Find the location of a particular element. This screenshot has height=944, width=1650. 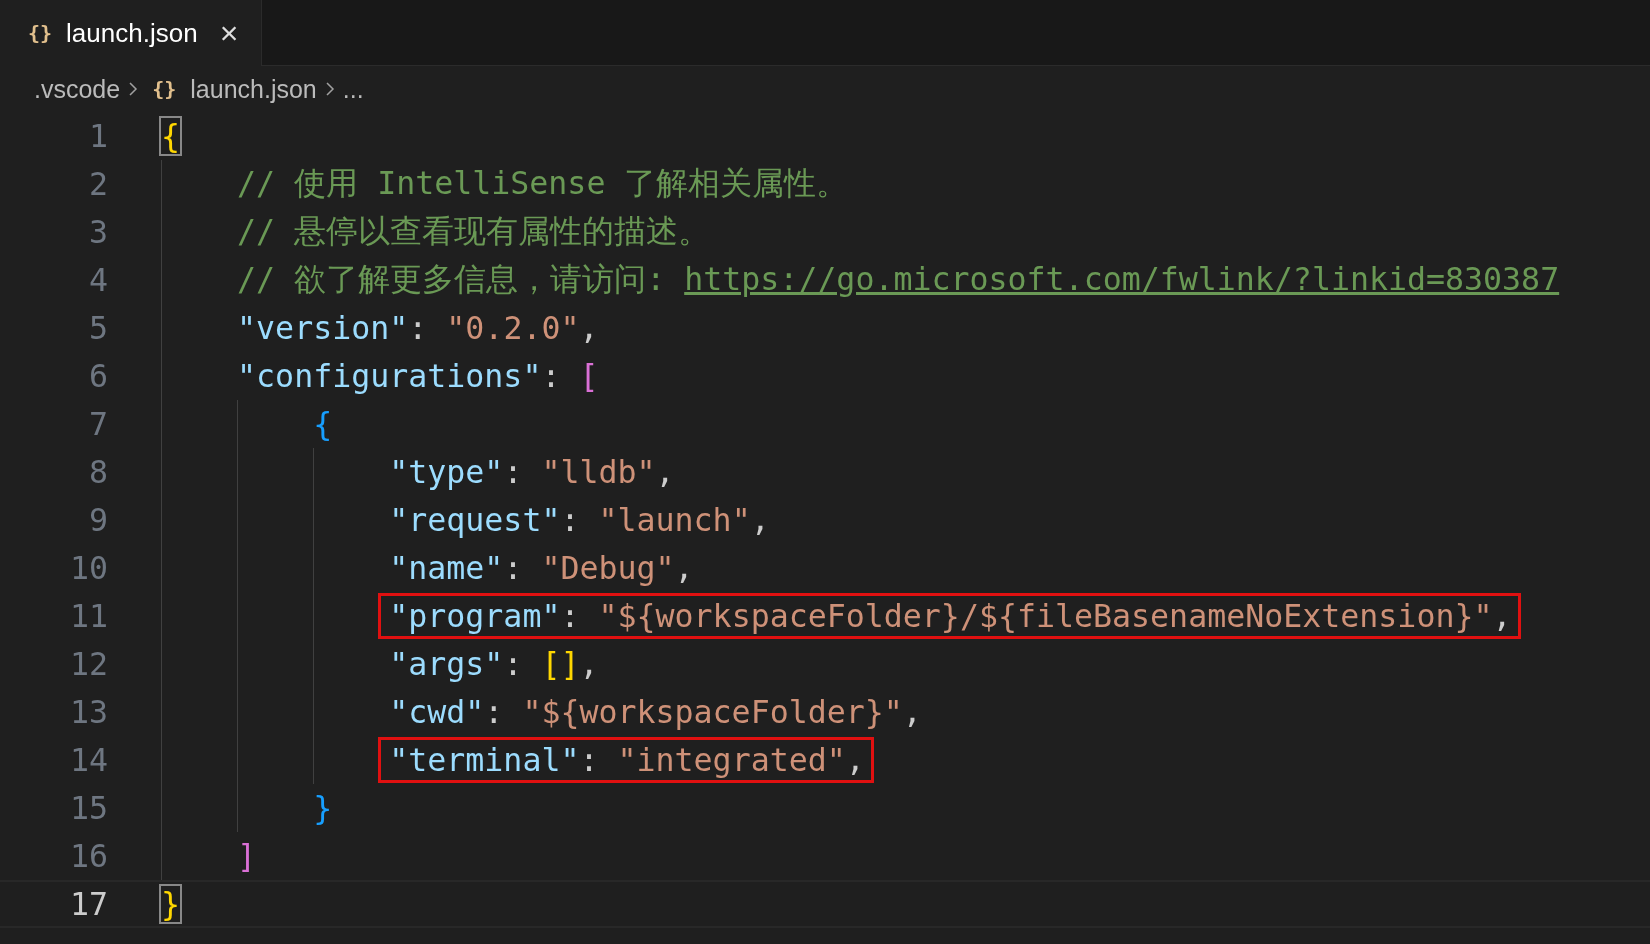

breadcrumb-item: .vscode is located at coordinates (77, 89).